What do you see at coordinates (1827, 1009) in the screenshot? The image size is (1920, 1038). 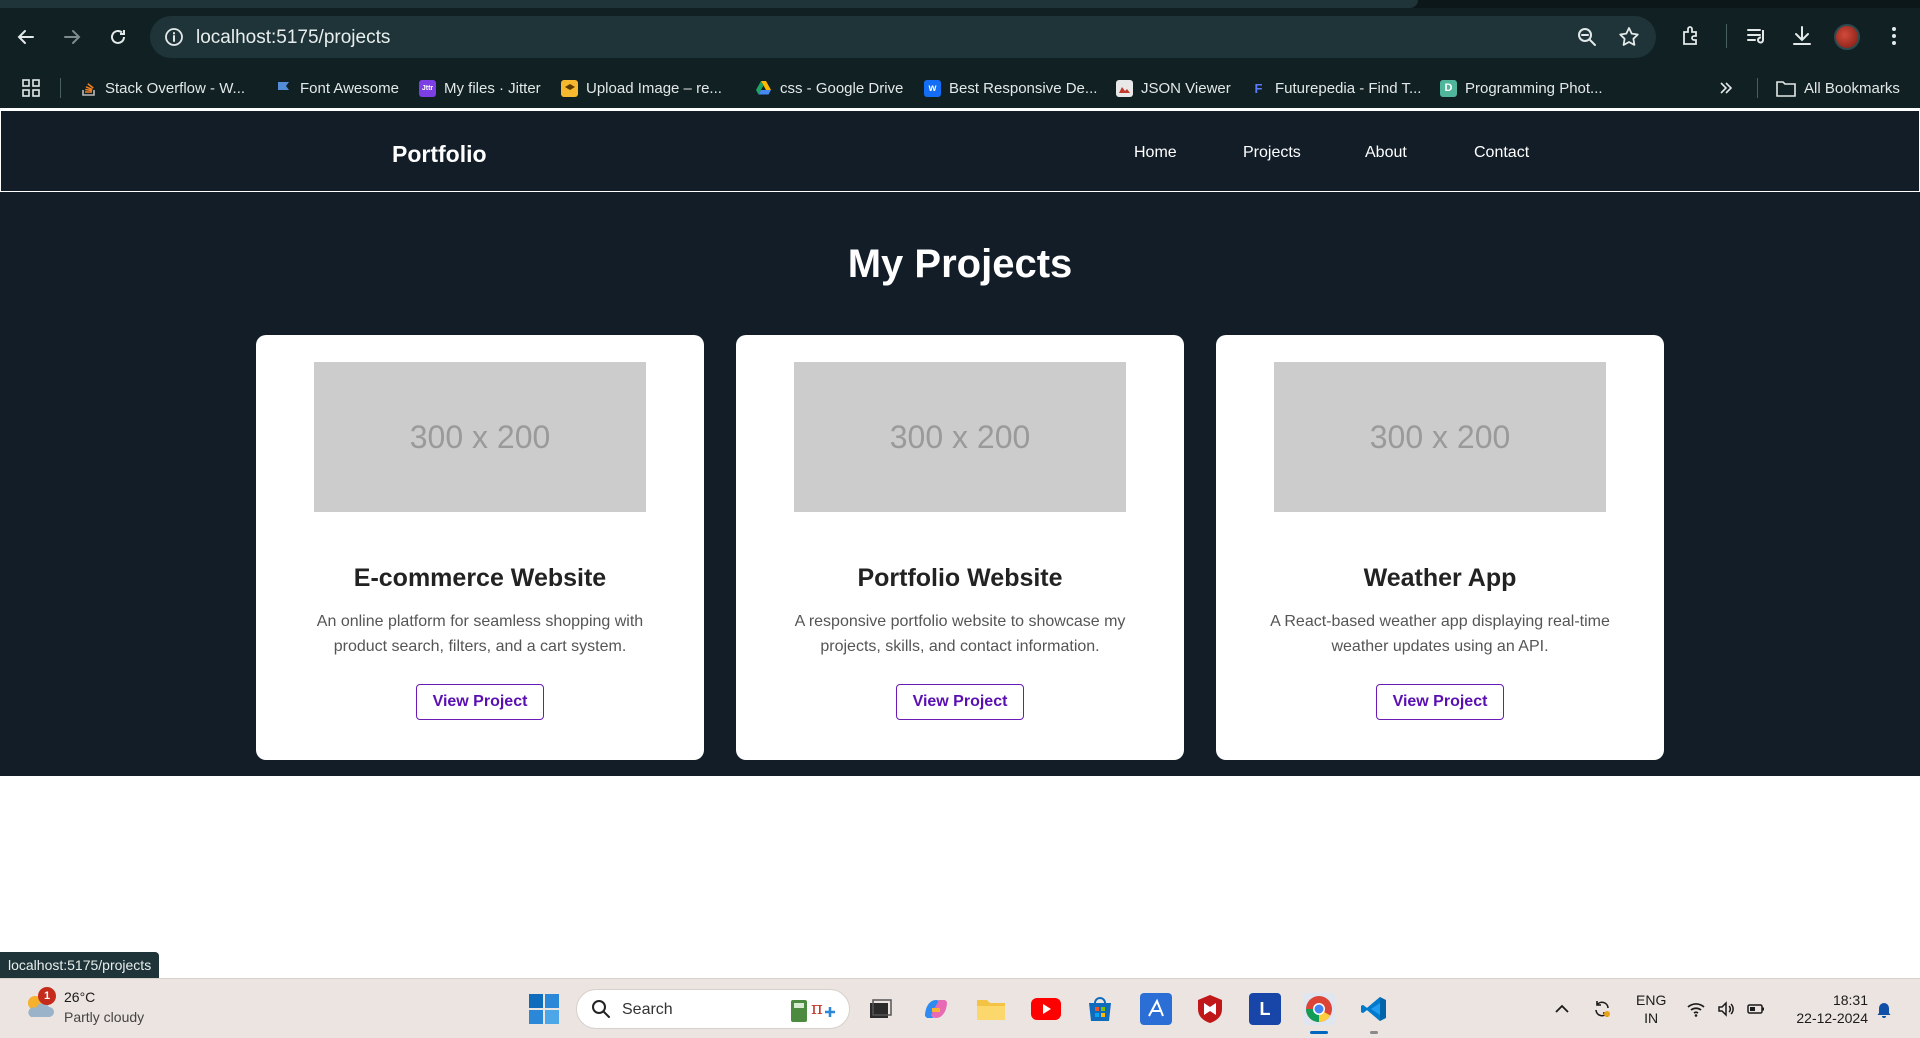 I see `system-clock: 18:31 22-12-2024` at bounding box center [1827, 1009].